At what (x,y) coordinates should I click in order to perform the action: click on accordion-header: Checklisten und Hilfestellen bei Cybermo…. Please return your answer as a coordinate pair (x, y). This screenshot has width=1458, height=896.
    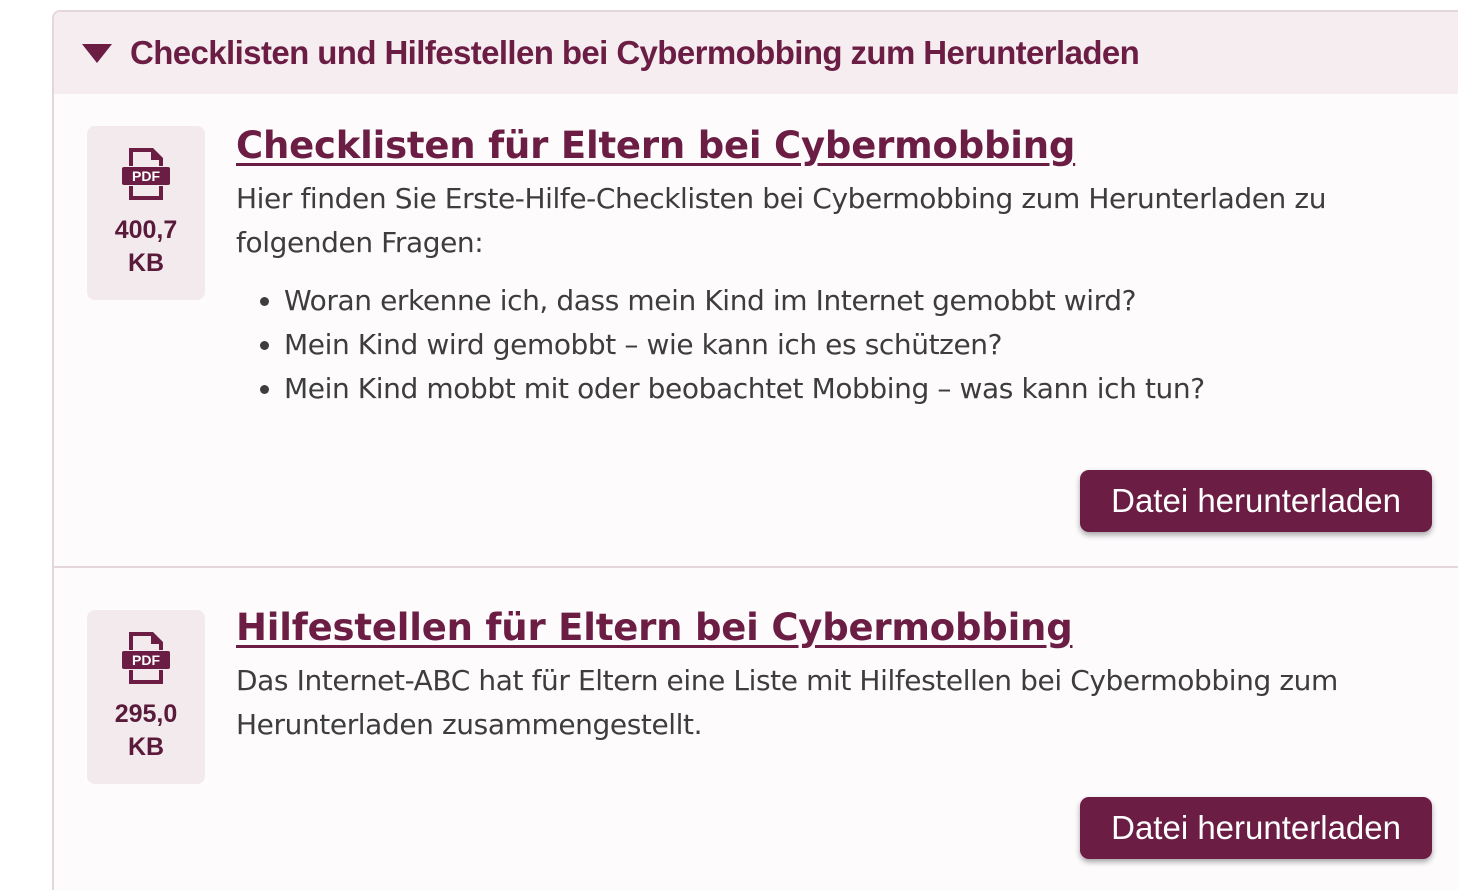
    Looking at the image, I should click on (756, 53).